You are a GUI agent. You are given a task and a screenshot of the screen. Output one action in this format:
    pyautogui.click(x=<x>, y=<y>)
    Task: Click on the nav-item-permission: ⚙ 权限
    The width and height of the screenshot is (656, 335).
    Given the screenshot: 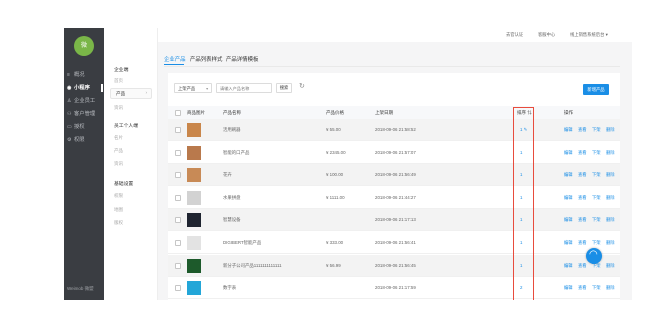 What is the action you would take?
    pyautogui.click(x=85, y=140)
    